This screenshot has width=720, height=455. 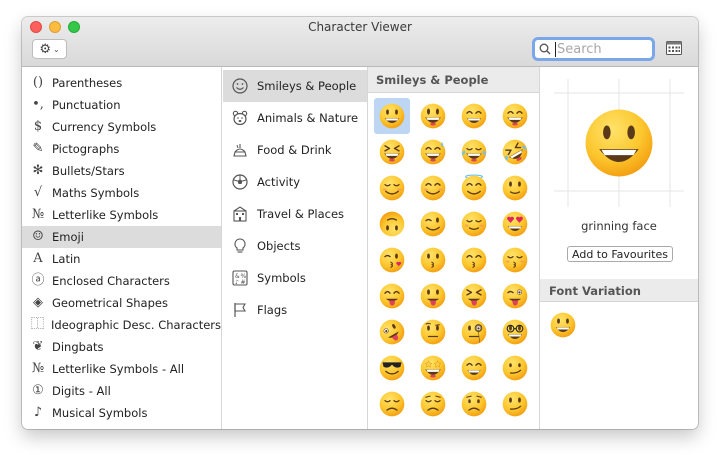 I want to click on food-icon, so click(x=240, y=150).